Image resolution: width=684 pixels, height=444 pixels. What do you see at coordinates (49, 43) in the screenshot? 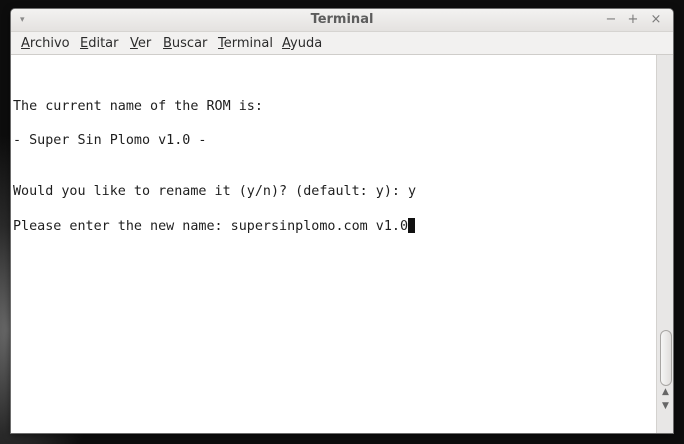
I see `menu-archivo-rest: rchivo` at bounding box center [49, 43].